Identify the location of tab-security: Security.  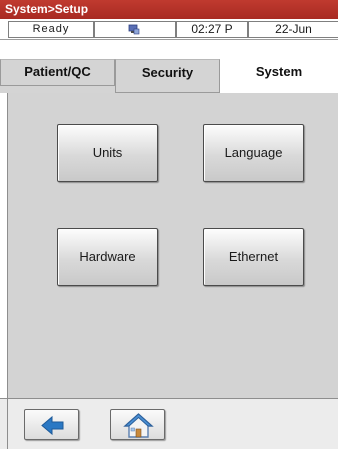
(167, 76).